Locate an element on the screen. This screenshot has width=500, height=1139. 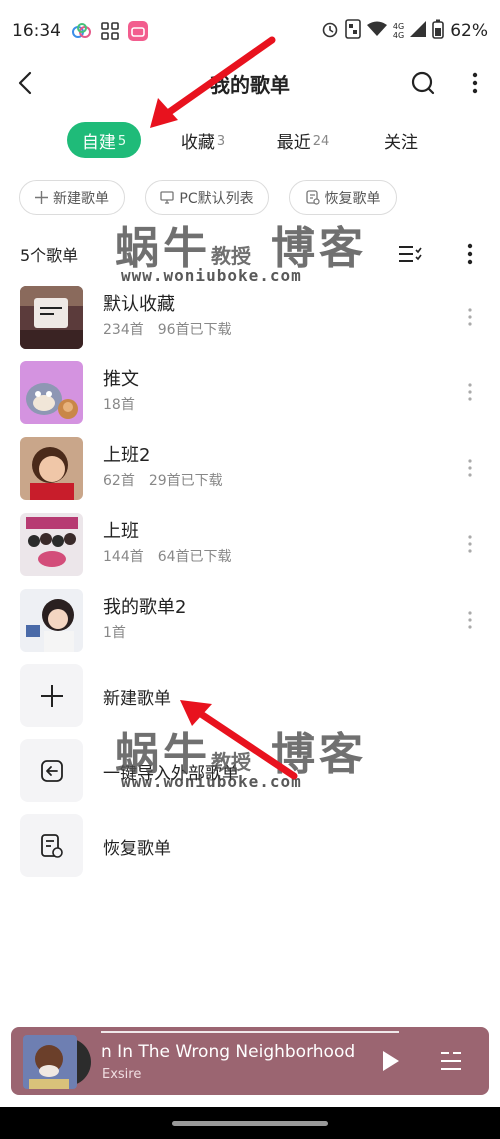
new-playlist-icon-box is located at coordinates (51, 695).